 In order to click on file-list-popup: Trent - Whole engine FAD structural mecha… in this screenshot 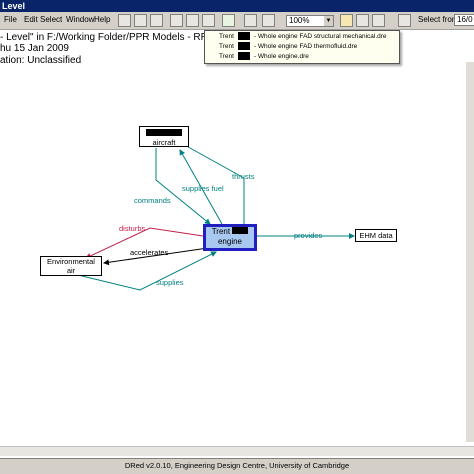, I will do `click(302, 47)`.